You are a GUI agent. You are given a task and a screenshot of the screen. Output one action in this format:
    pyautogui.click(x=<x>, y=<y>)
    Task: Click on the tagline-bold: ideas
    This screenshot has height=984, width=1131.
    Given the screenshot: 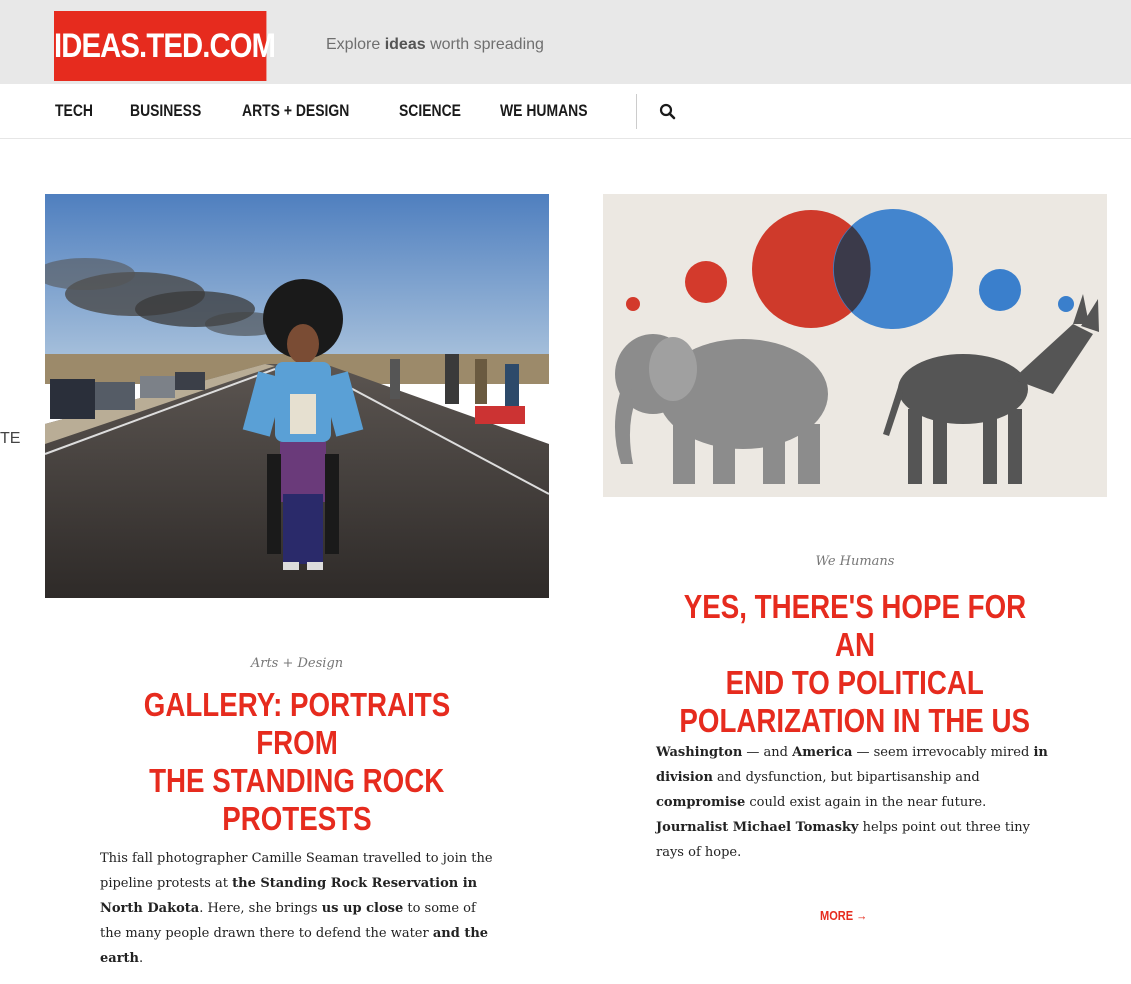 What is the action you would take?
    pyautogui.click(x=405, y=44)
    